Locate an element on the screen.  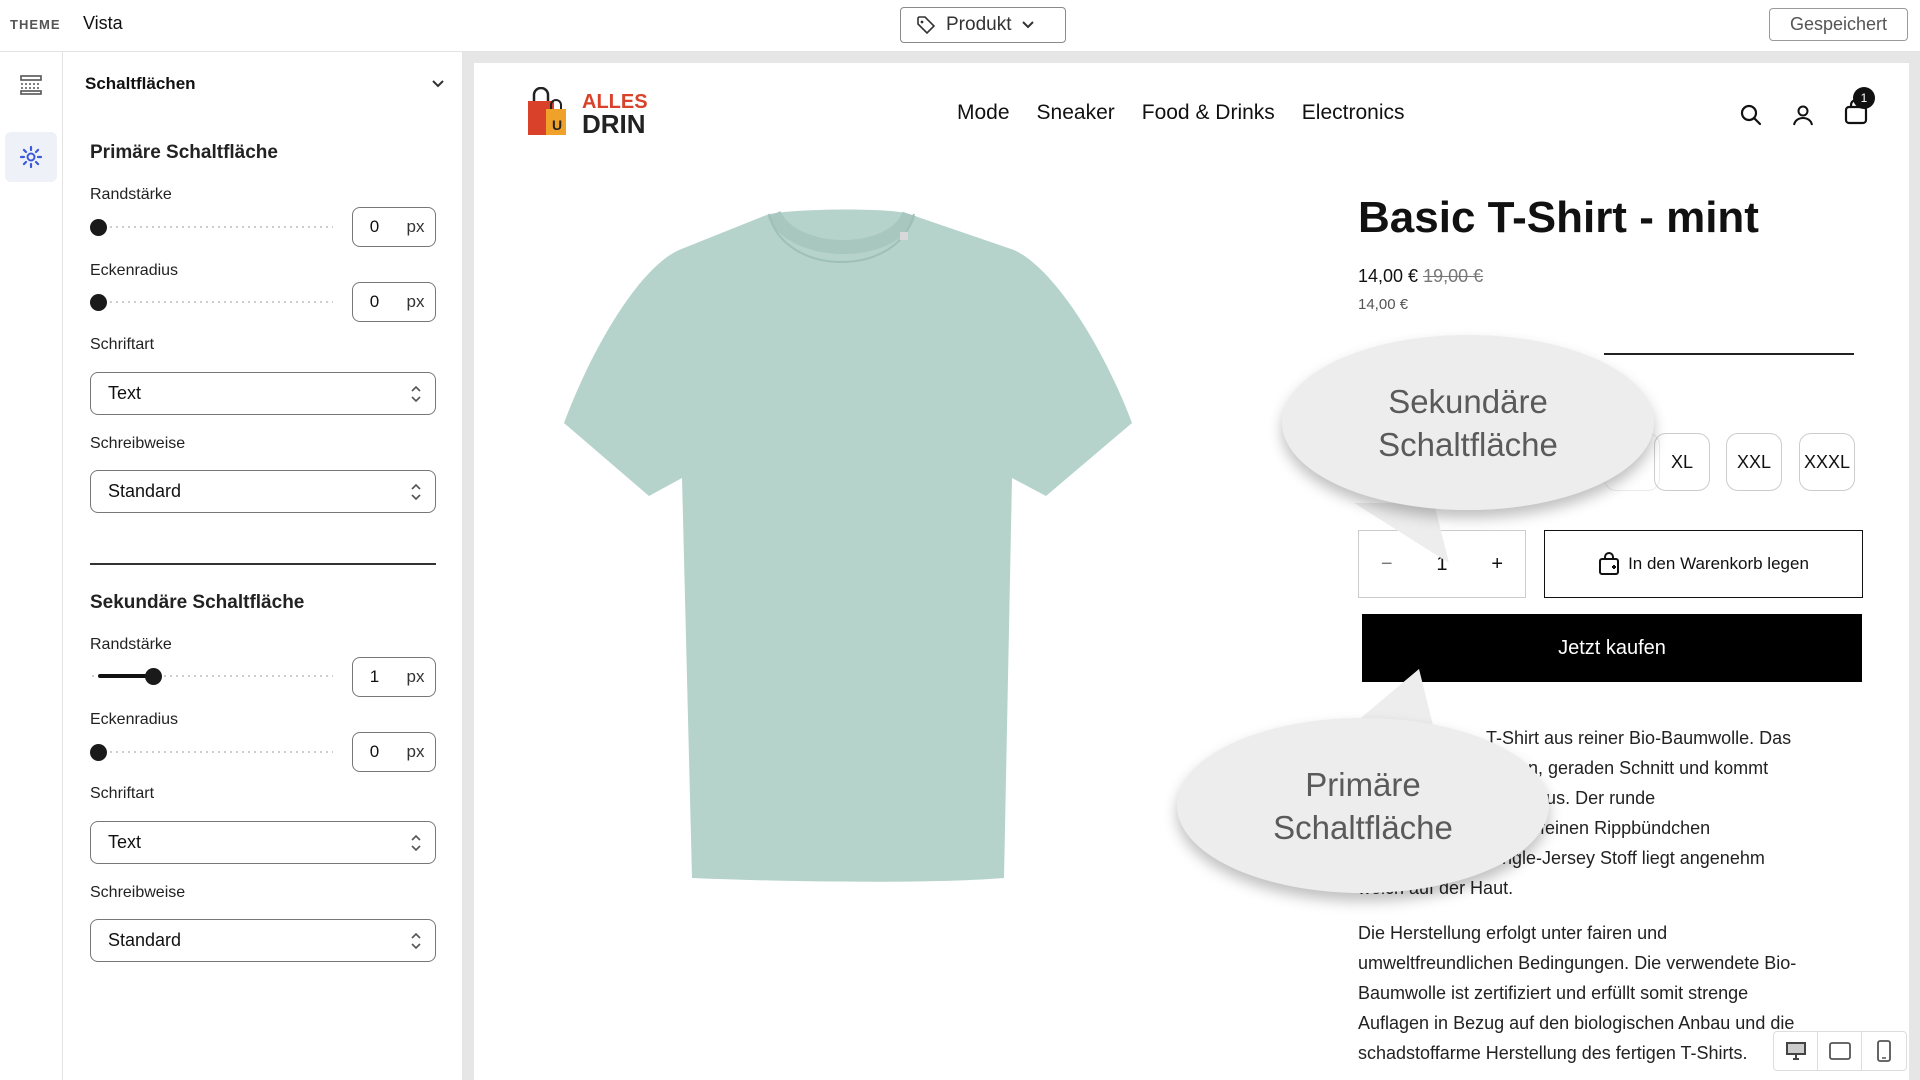
tablet-icon is located at coordinates (1839, 1051).